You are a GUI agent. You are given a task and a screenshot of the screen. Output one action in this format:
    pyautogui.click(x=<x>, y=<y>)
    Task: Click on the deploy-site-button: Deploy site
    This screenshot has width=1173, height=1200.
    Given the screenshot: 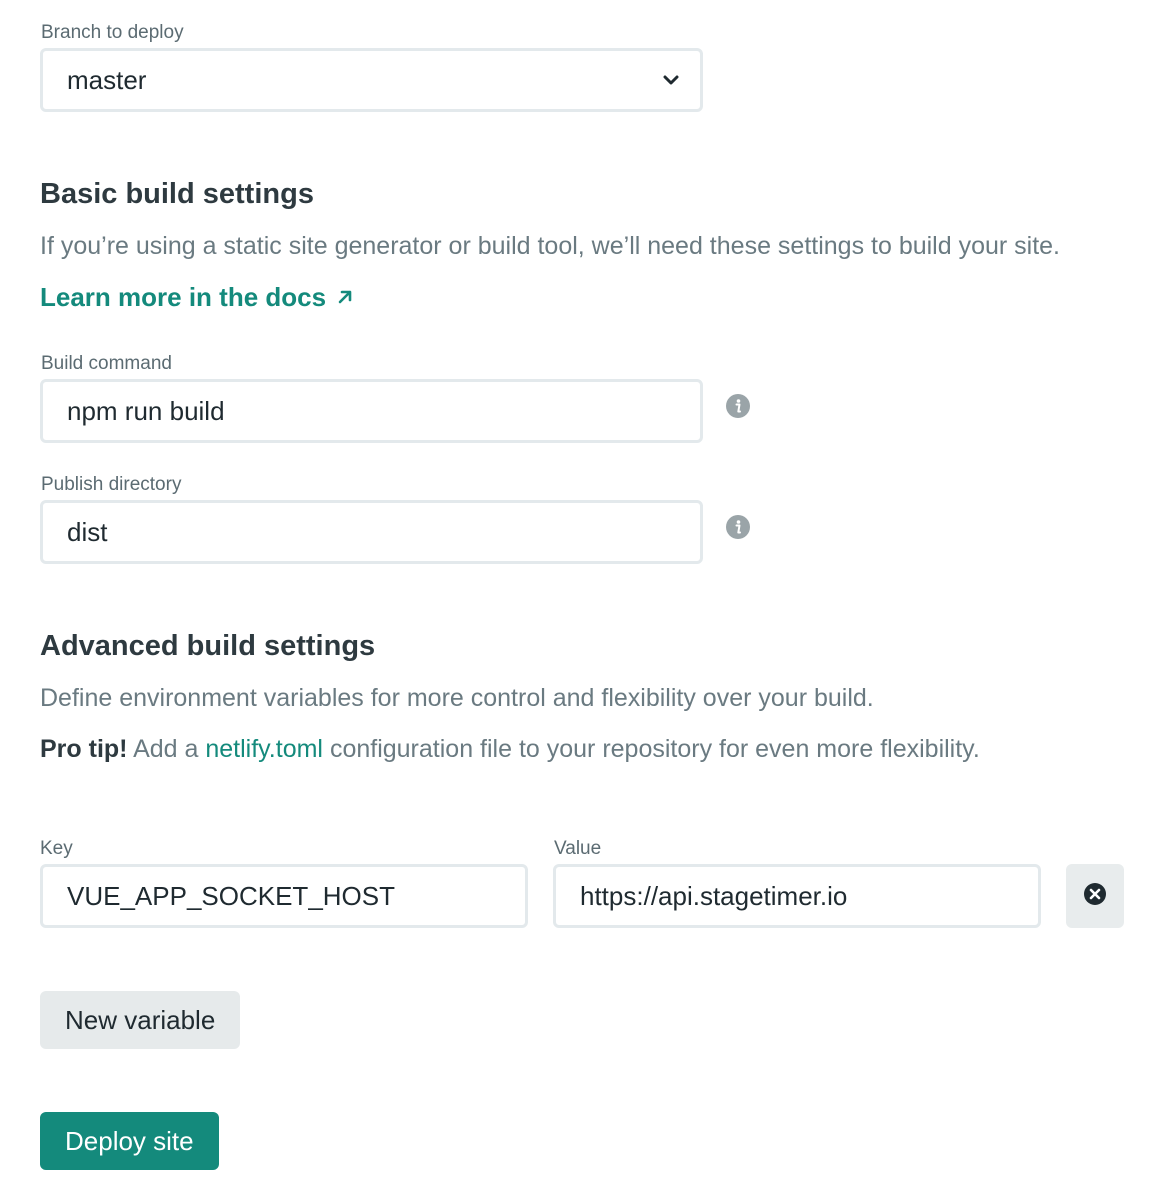 What is the action you would take?
    pyautogui.click(x=129, y=1141)
    